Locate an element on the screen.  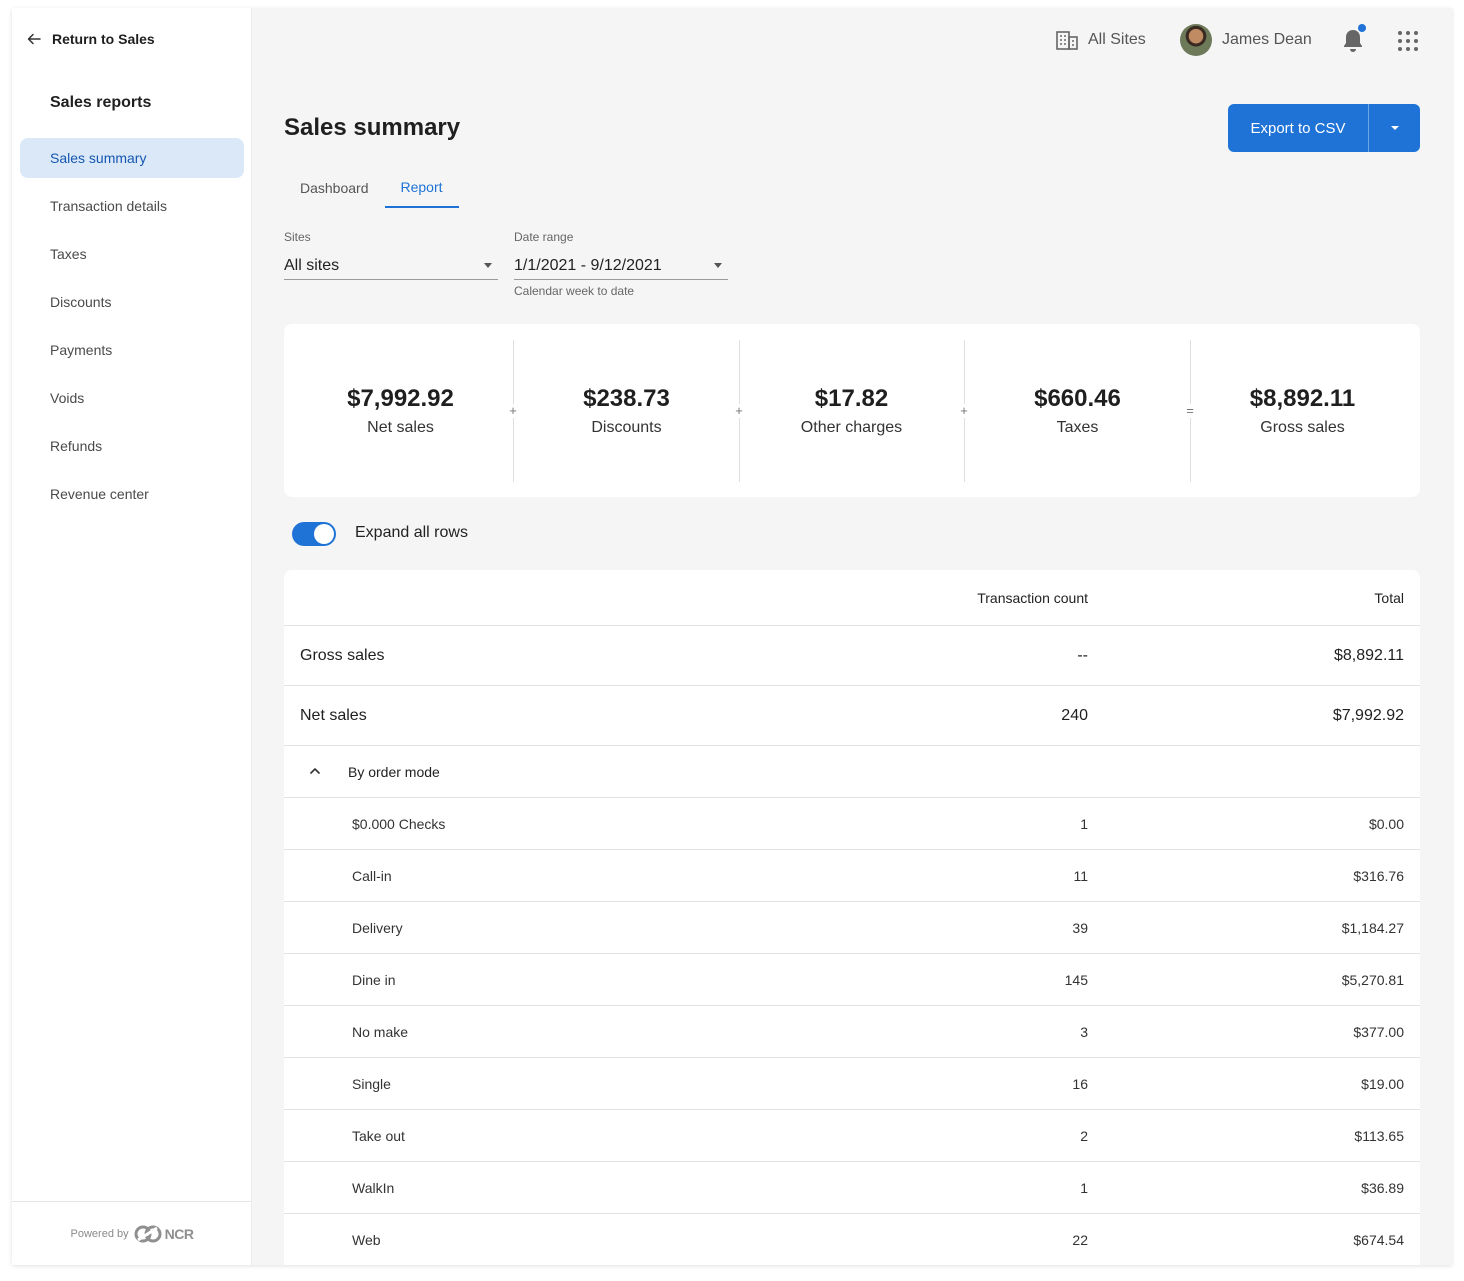
user-name: James Dean is located at coordinates (1267, 39).